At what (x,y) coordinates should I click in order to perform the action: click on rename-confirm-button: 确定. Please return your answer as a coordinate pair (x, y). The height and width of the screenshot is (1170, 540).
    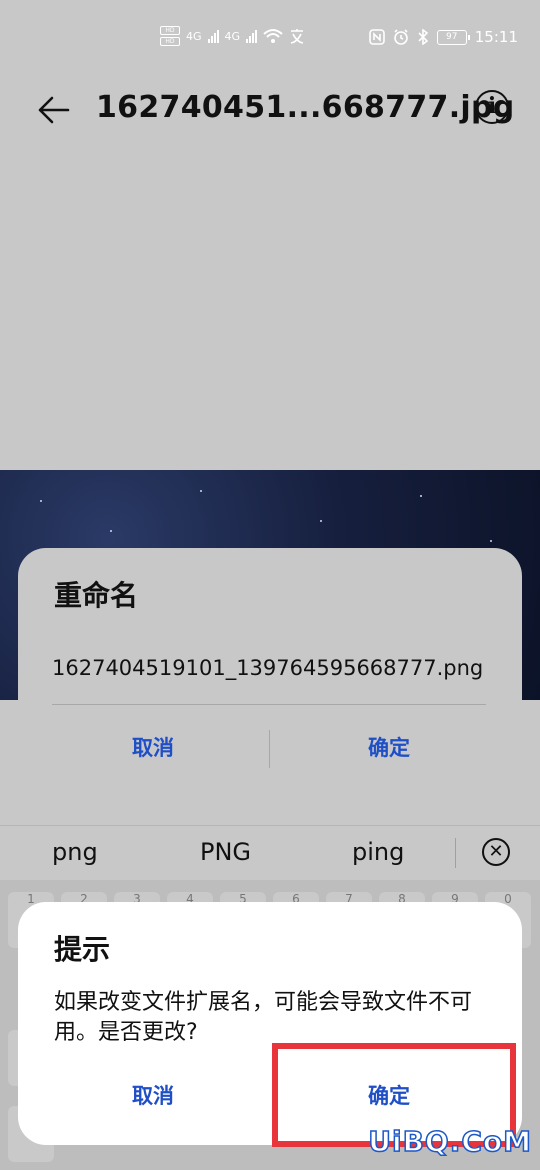
    Looking at the image, I should click on (389, 747).